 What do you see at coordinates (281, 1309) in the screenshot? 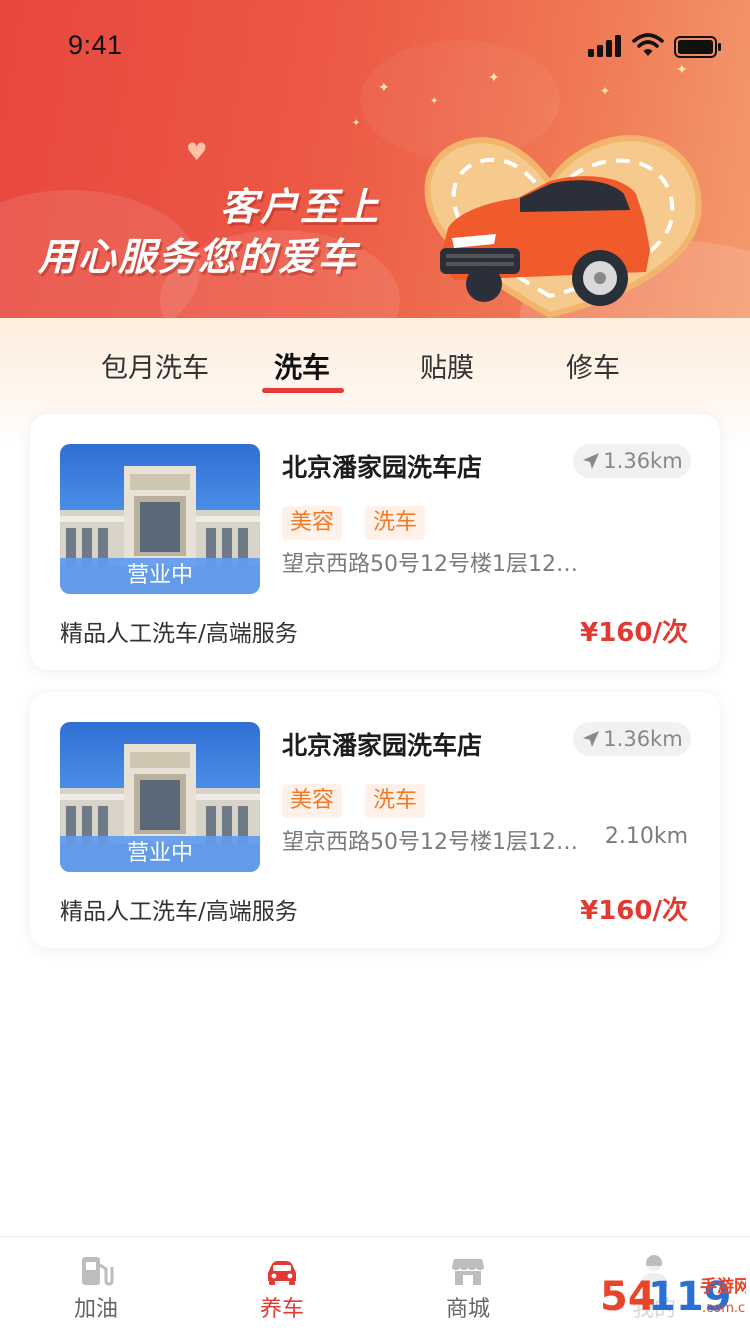
I see `tabbar-label: 养车` at bounding box center [281, 1309].